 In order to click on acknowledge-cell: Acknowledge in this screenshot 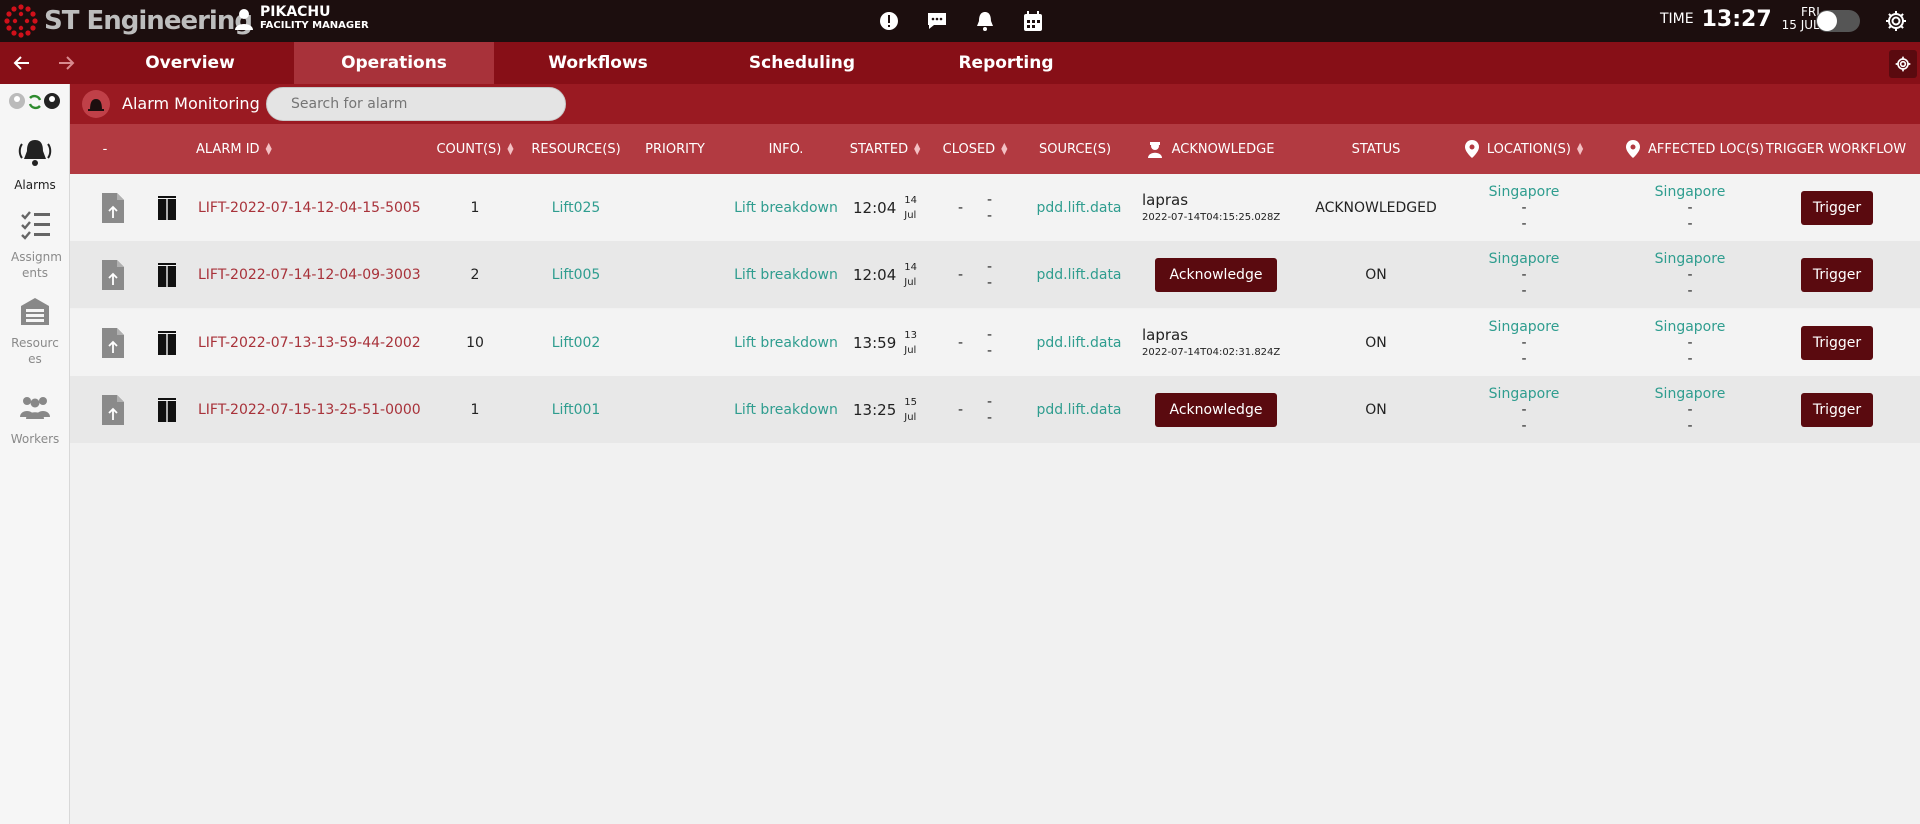, I will do `click(1216, 274)`.